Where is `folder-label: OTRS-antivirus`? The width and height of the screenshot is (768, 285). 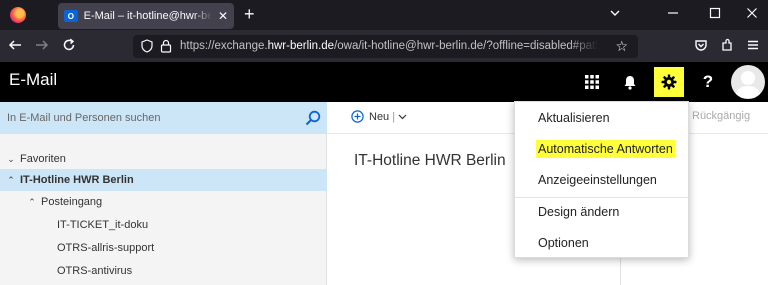
folder-label: OTRS-antivirus is located at coordinates (95, 271).